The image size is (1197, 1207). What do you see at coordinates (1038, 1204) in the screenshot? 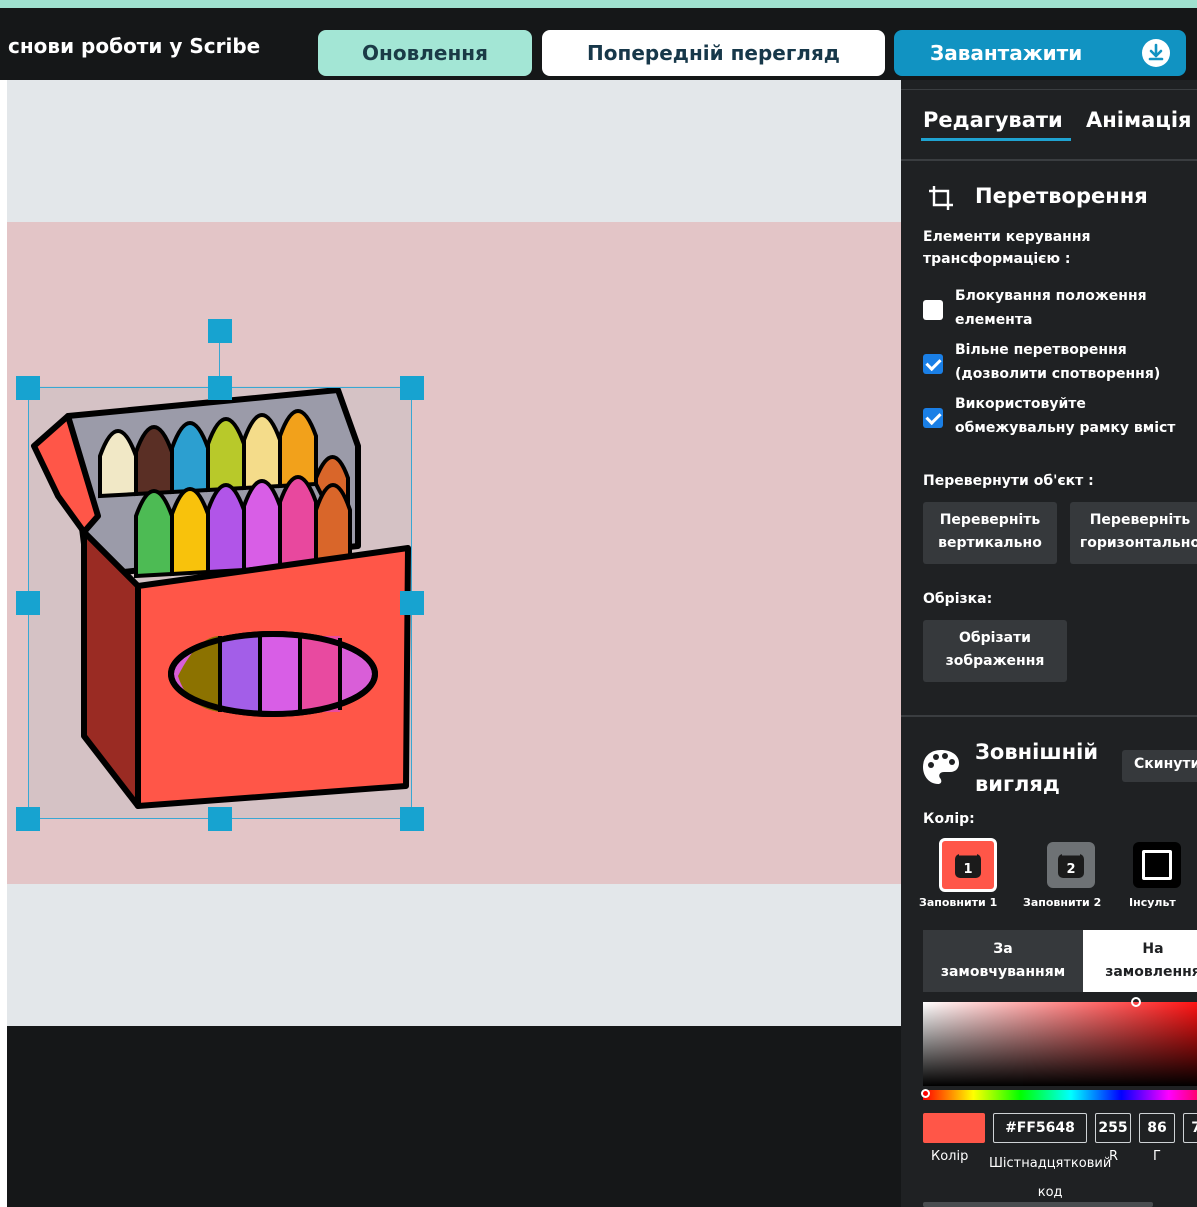
I see `panel-scrollbar` at bounding box center [1038, 1204].